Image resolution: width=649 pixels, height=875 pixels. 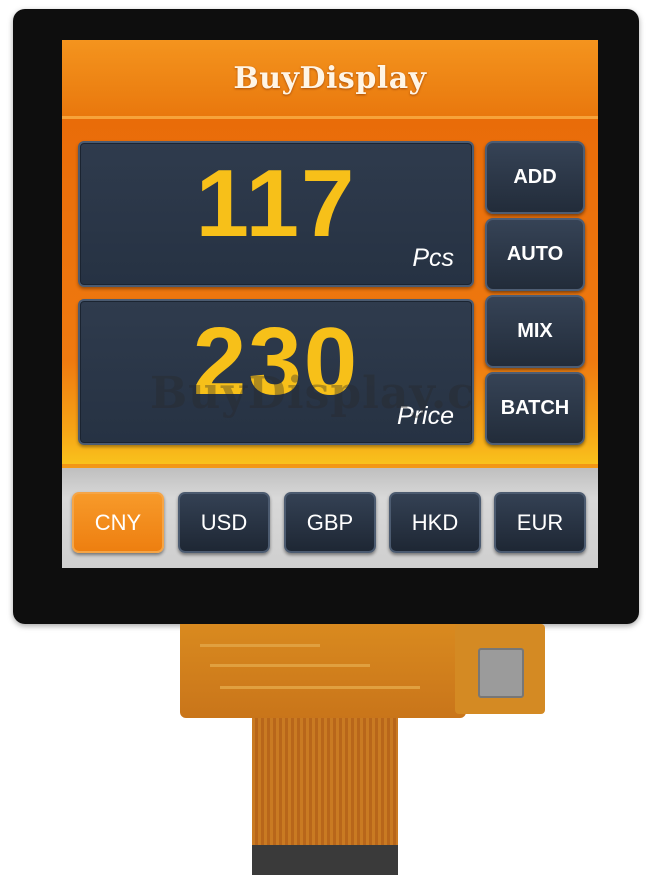 What do you see at coordinates (435, 522) in the screenshot?
I see `currency-hkd-button: HKD` at bounding box center [435, 522].